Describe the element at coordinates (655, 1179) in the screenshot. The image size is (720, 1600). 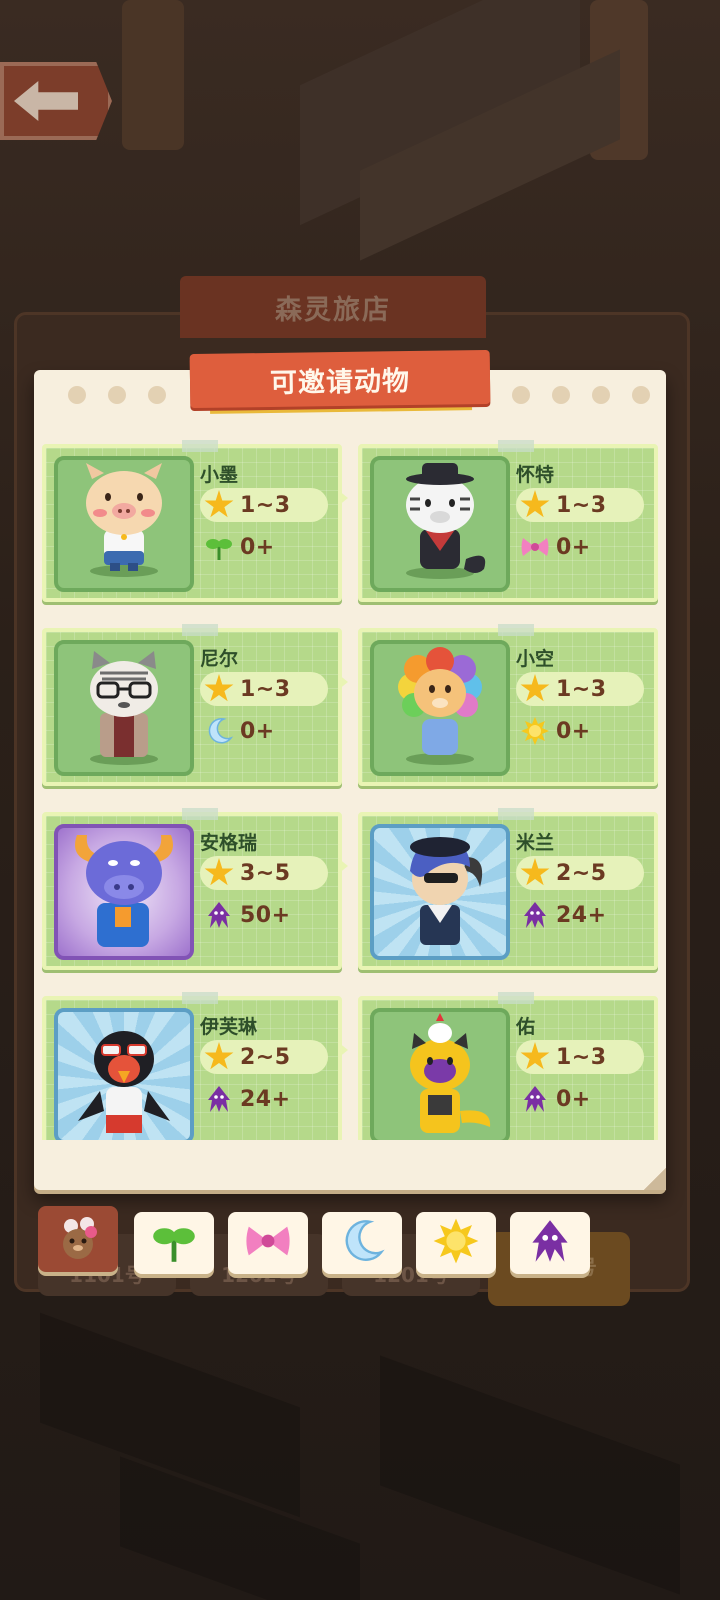
I see `page-curl` at that location.